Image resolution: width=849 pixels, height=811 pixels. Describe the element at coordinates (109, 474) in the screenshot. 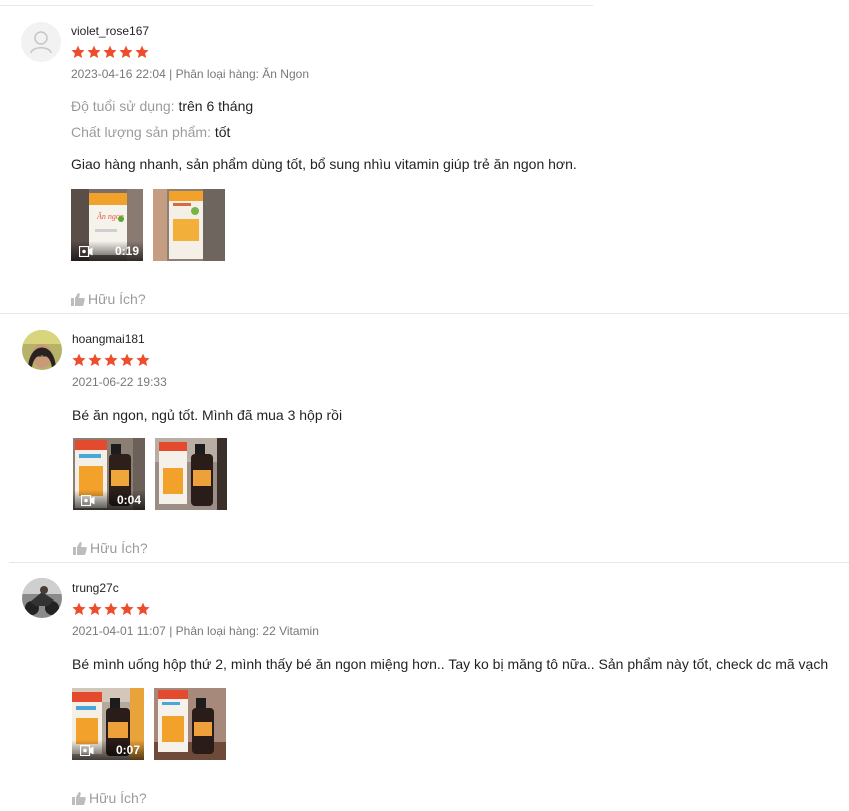

I see `review-video-thumbnail: 0:04` at that location.